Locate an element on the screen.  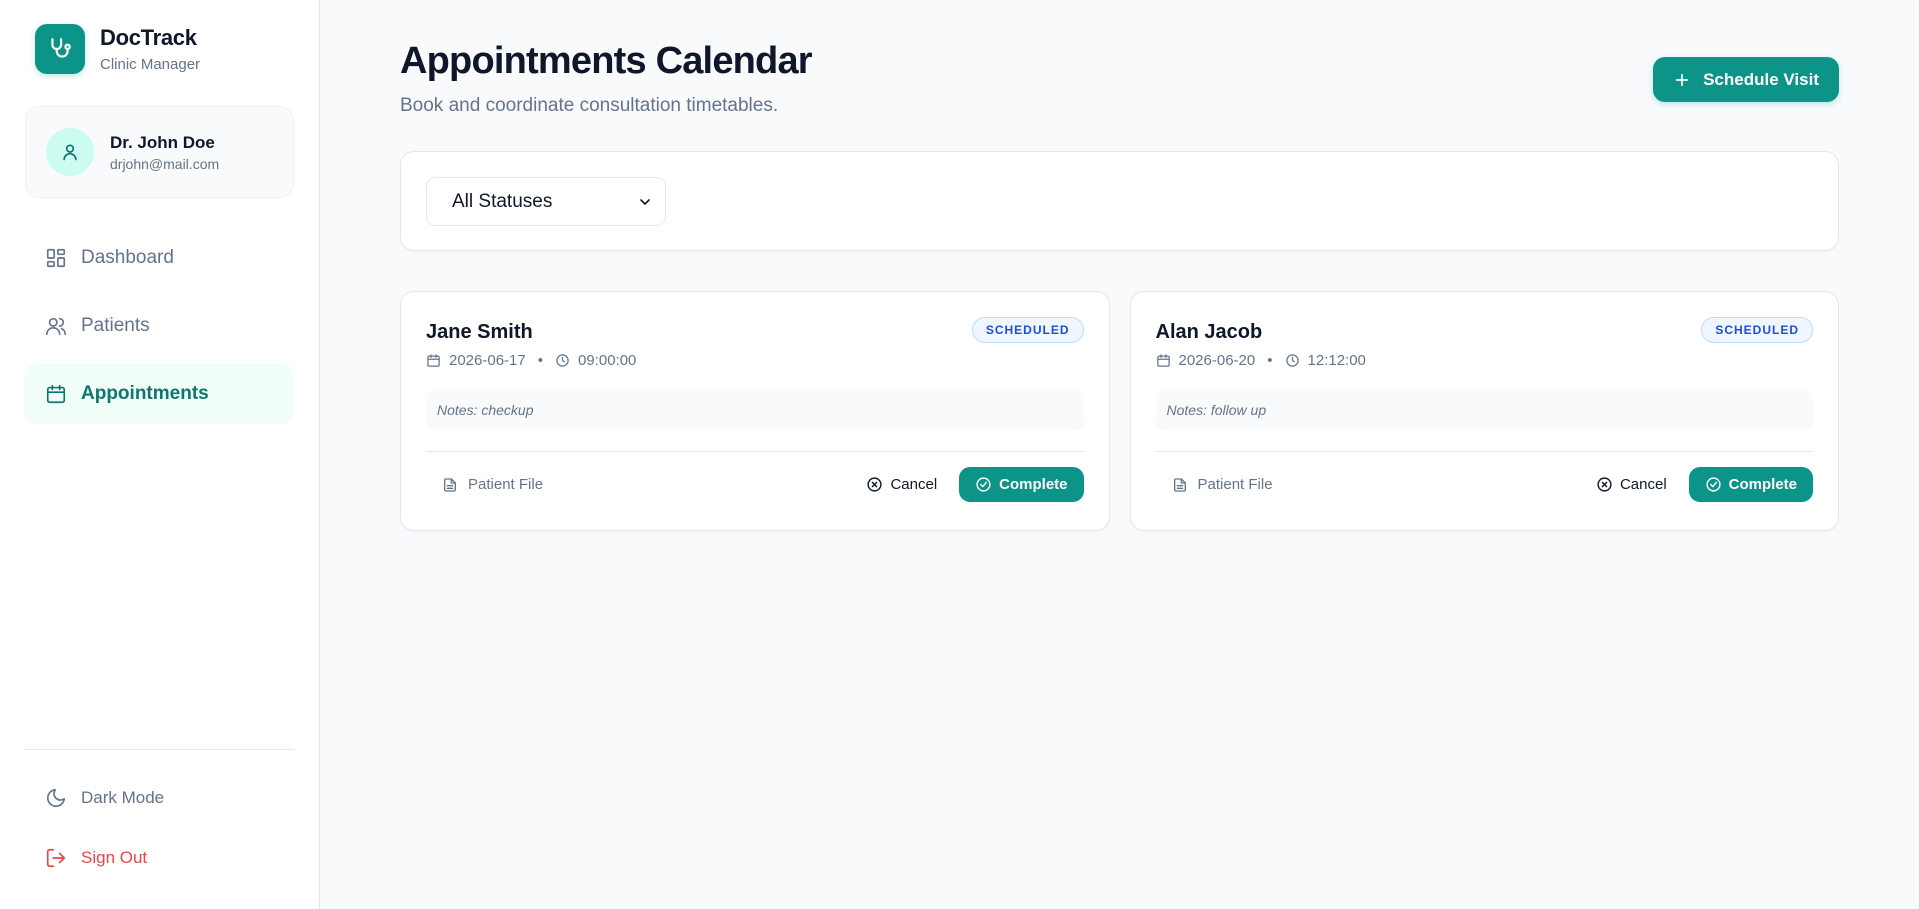
dark-mode-toggle: Dark Mode is located at coordinates (159, 798).